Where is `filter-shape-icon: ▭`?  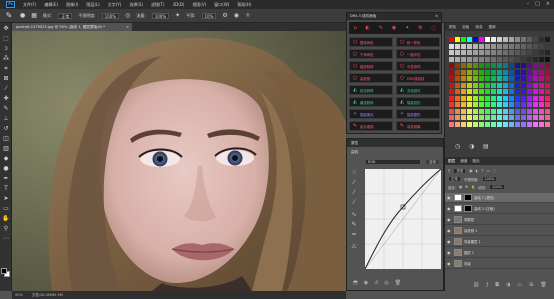 filter-shape-icon: ▭ is located at coordinates (488, 171).